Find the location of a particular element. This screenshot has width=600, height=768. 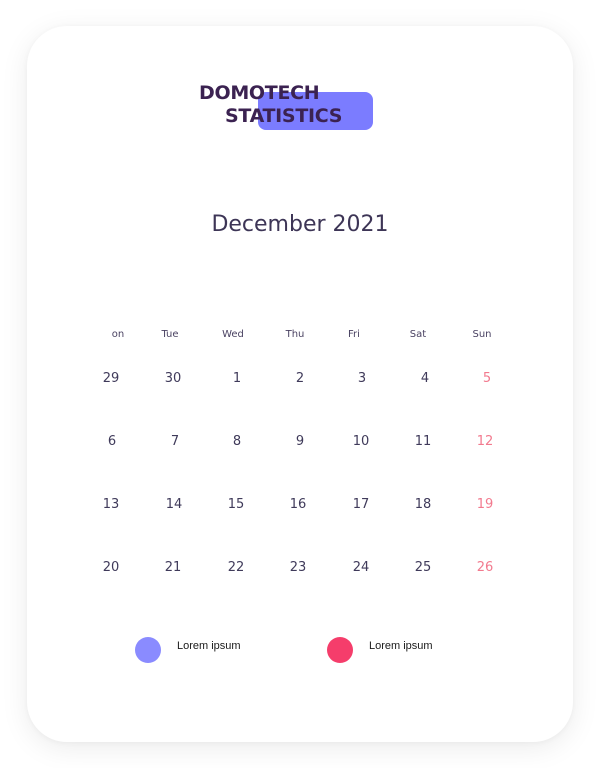

day-cell-weekend: 19 is located at coordinates (485, 505).